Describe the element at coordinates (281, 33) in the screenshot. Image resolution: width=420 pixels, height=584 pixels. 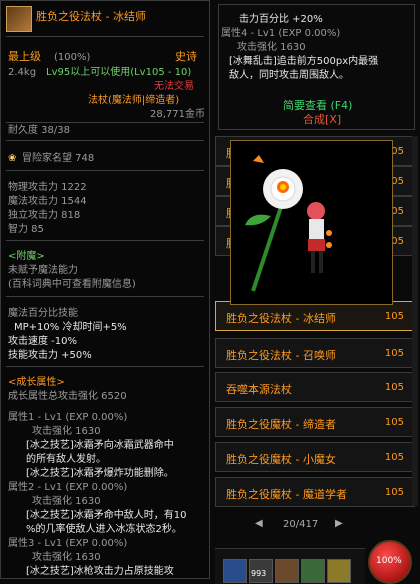
I see `compare-line: 属性4 - Lv1 (EXP 0.00%)` at that location.